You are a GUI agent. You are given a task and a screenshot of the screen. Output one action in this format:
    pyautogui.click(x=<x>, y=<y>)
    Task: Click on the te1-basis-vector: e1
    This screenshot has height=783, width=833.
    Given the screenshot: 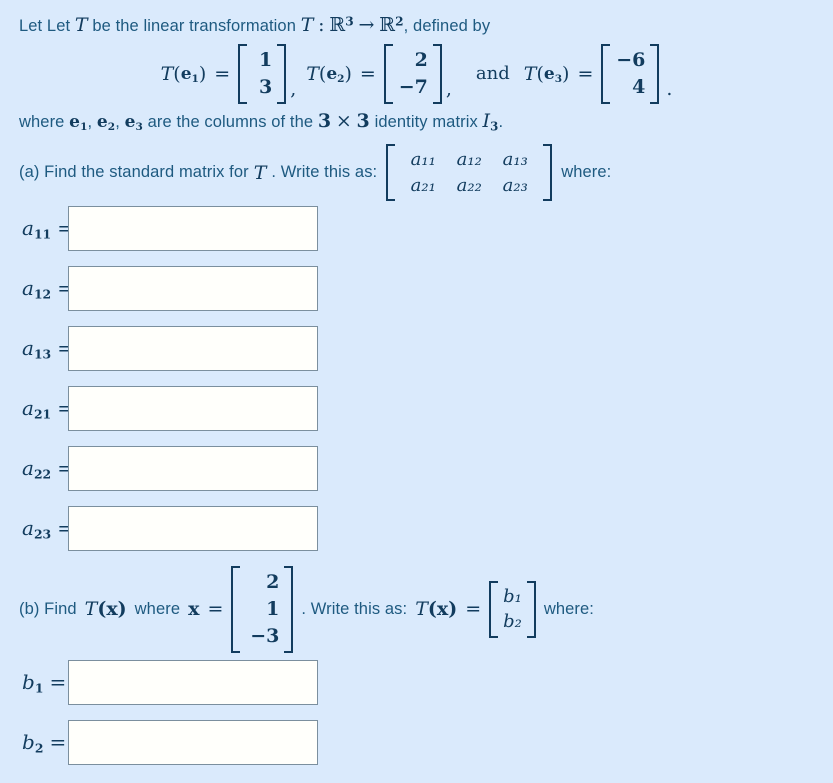 What is the action you would take?
    pyautogui.click(x=189, y=74)
    